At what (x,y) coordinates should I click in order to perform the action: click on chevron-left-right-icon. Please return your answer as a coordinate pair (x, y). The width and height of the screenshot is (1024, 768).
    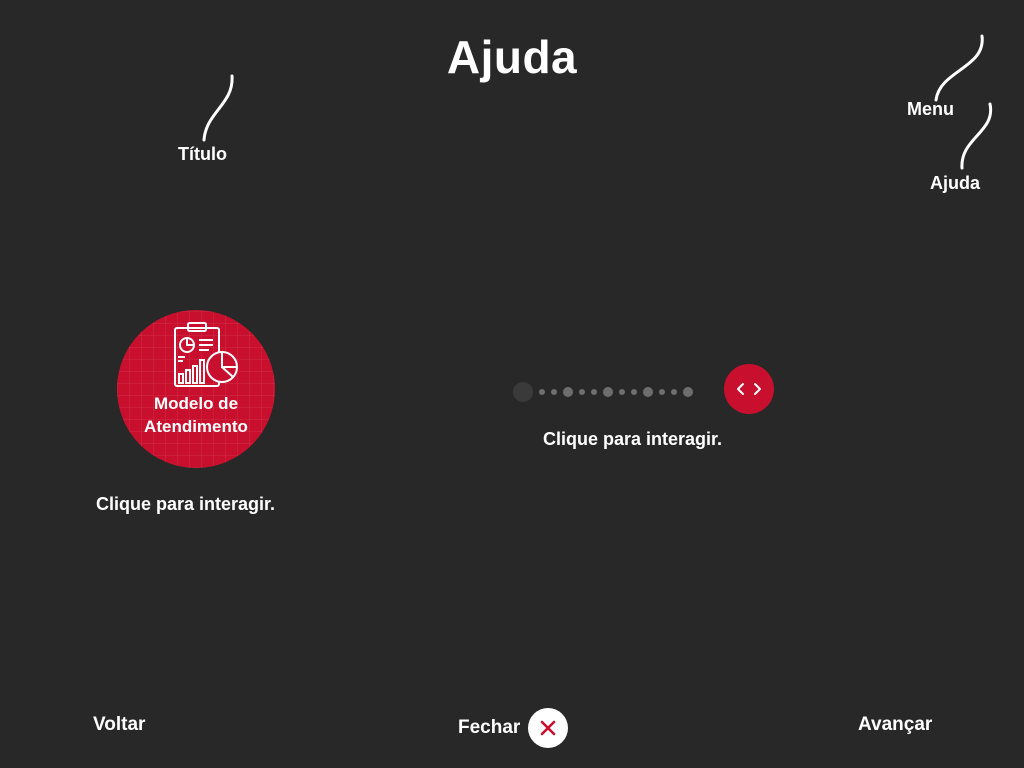
    Looking at the image, I should click on (749, 389).